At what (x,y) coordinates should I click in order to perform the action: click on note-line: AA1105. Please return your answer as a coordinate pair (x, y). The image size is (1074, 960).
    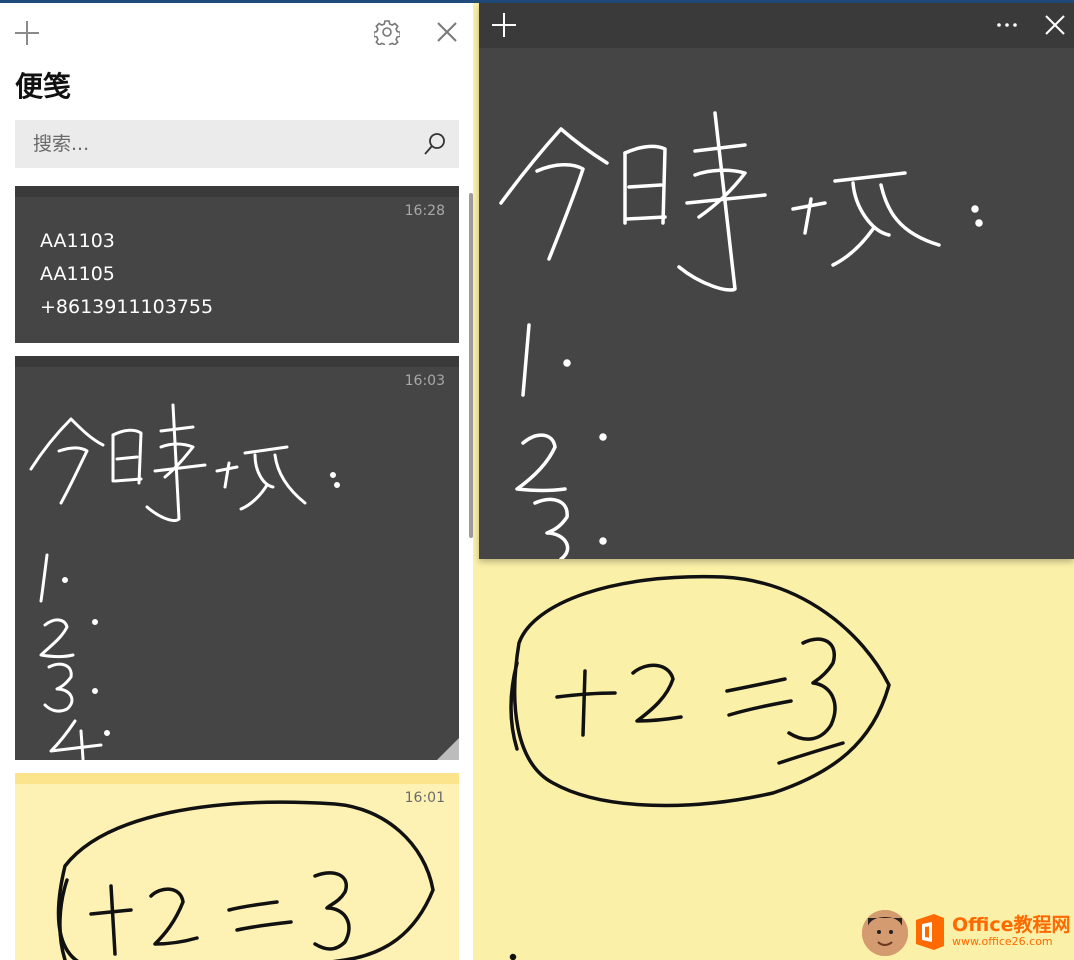
    Looking at the image, I should click on (77, 274).